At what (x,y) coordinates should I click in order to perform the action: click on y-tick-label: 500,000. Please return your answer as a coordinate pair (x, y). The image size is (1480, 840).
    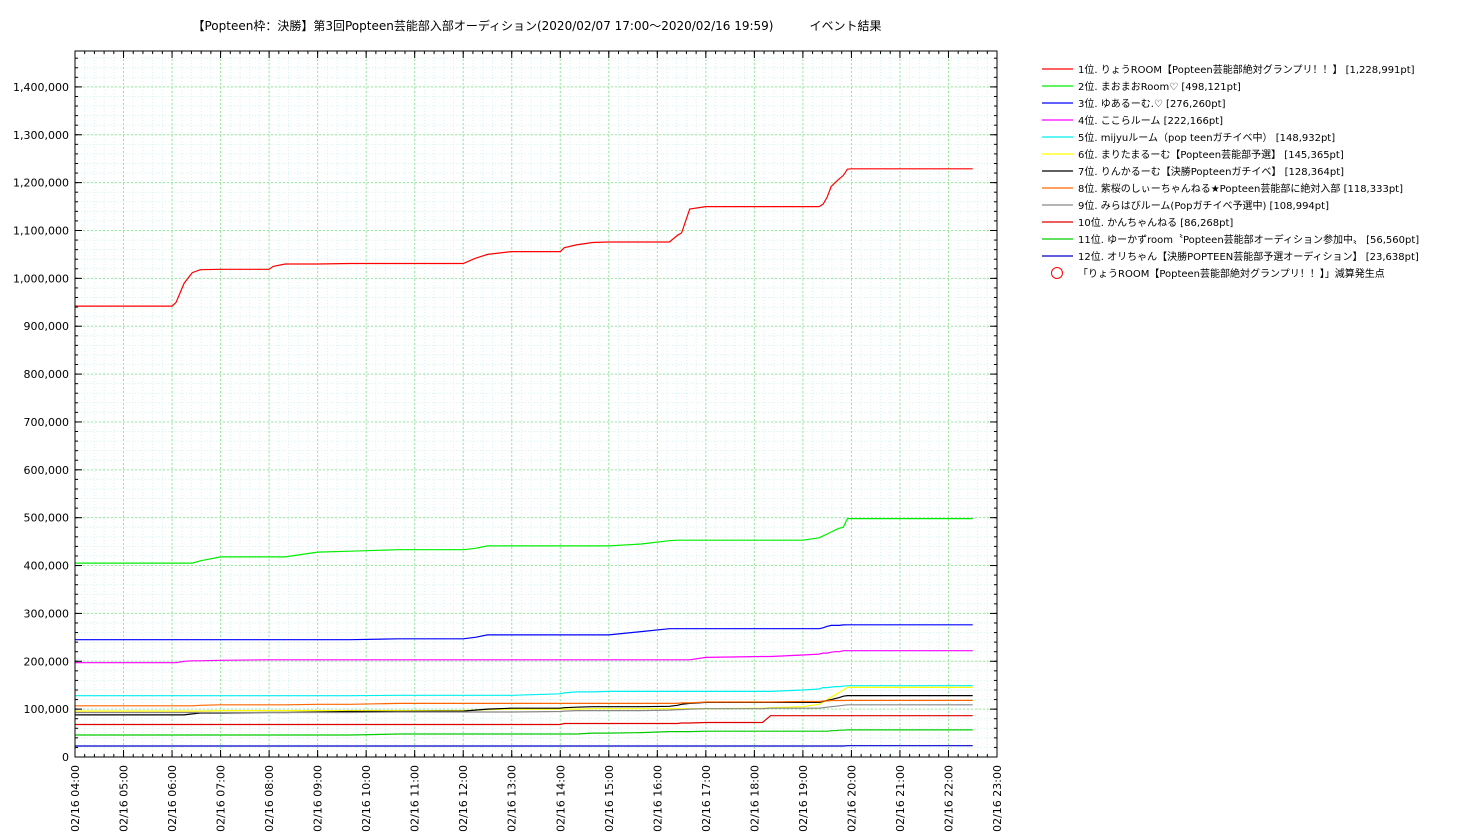
    Looking at the image, I should click on (47, 518).